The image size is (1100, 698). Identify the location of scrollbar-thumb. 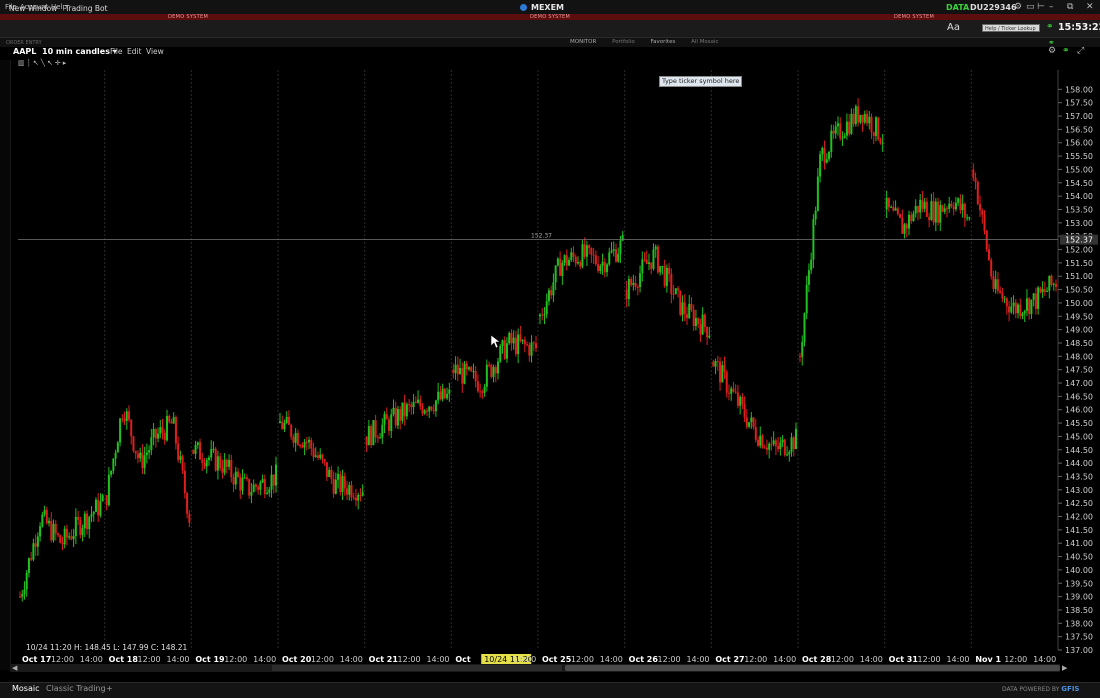
(812, 668).